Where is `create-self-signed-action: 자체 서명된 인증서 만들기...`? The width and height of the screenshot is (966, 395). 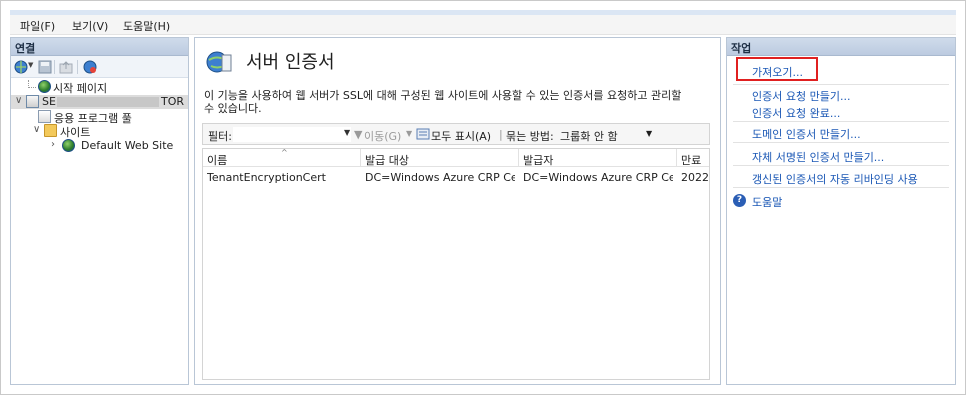 create-self-signed-action: 자체 서명된 인증서 만들기... is located at coordinates (818, 157).